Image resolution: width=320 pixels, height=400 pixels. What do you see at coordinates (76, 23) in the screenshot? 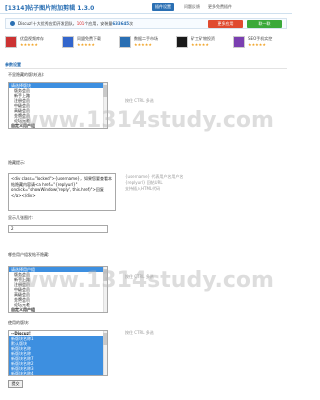
I see `banner-text: Discuz!十大优秀应用开发团队，101个应用，安装量633645次` at bounding box center [76, 23].